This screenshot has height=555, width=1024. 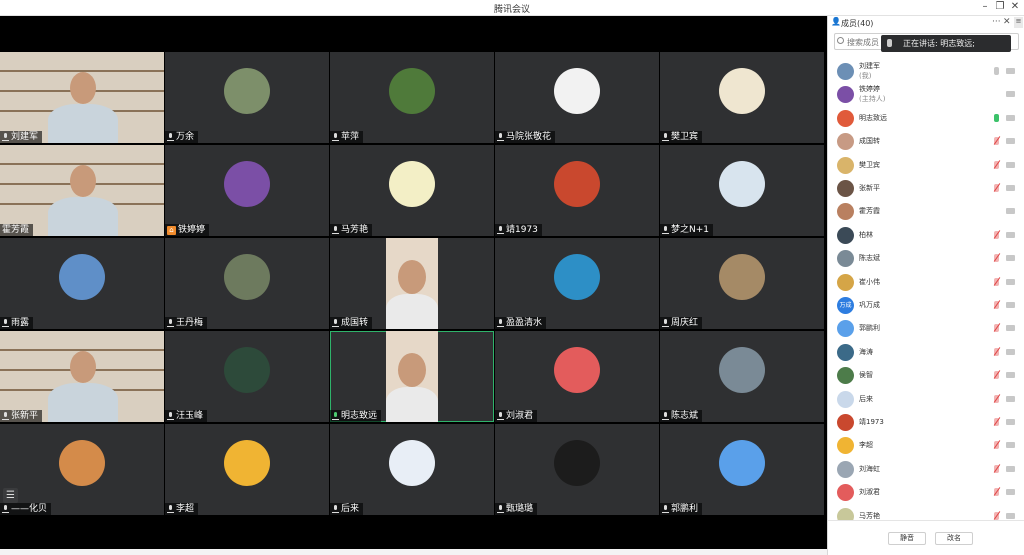 I want to click on video-tile: ——化贝, so click(x=82, y=469).